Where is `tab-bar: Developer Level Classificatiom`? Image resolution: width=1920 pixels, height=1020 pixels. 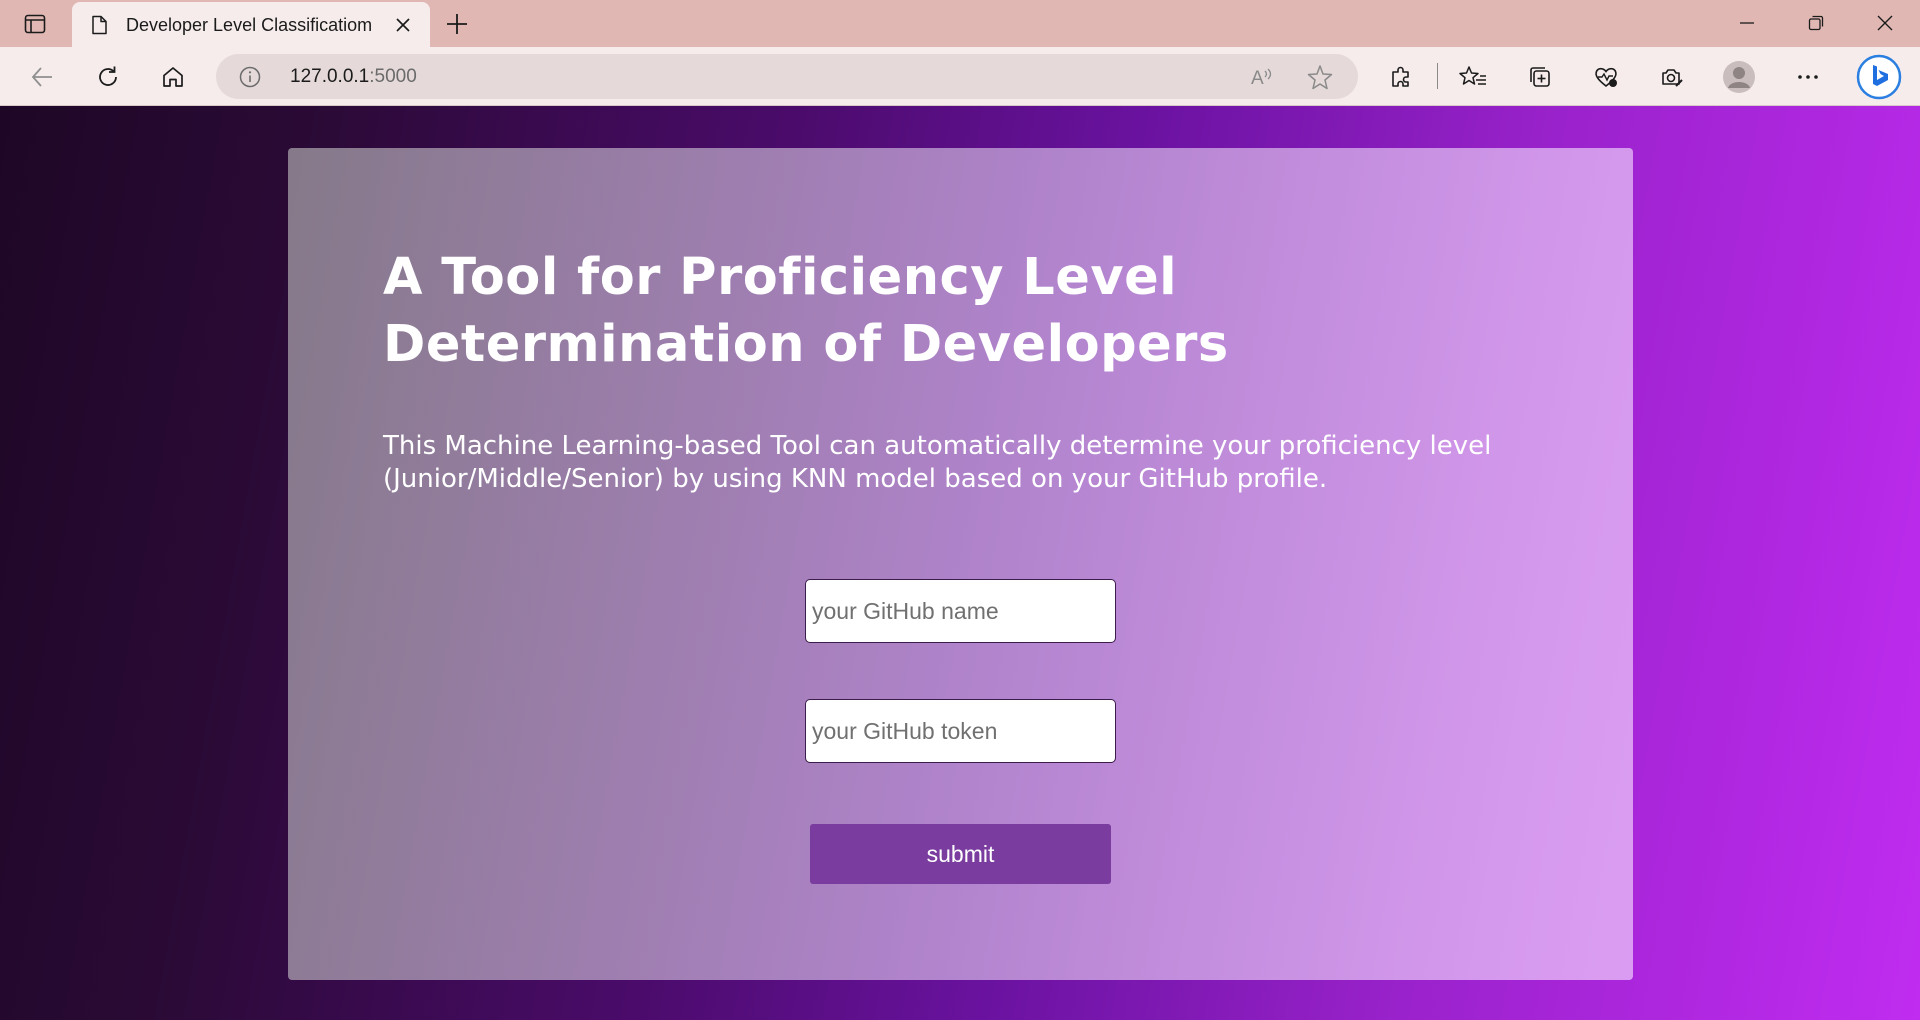 tab-bar: Developer Level Classificatiom is located at coordinates (960, 24).